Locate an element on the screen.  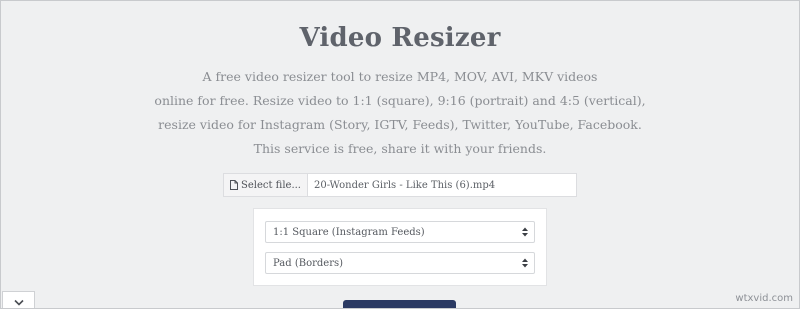
chevron-down-icon is located at coordinates (18, 300).